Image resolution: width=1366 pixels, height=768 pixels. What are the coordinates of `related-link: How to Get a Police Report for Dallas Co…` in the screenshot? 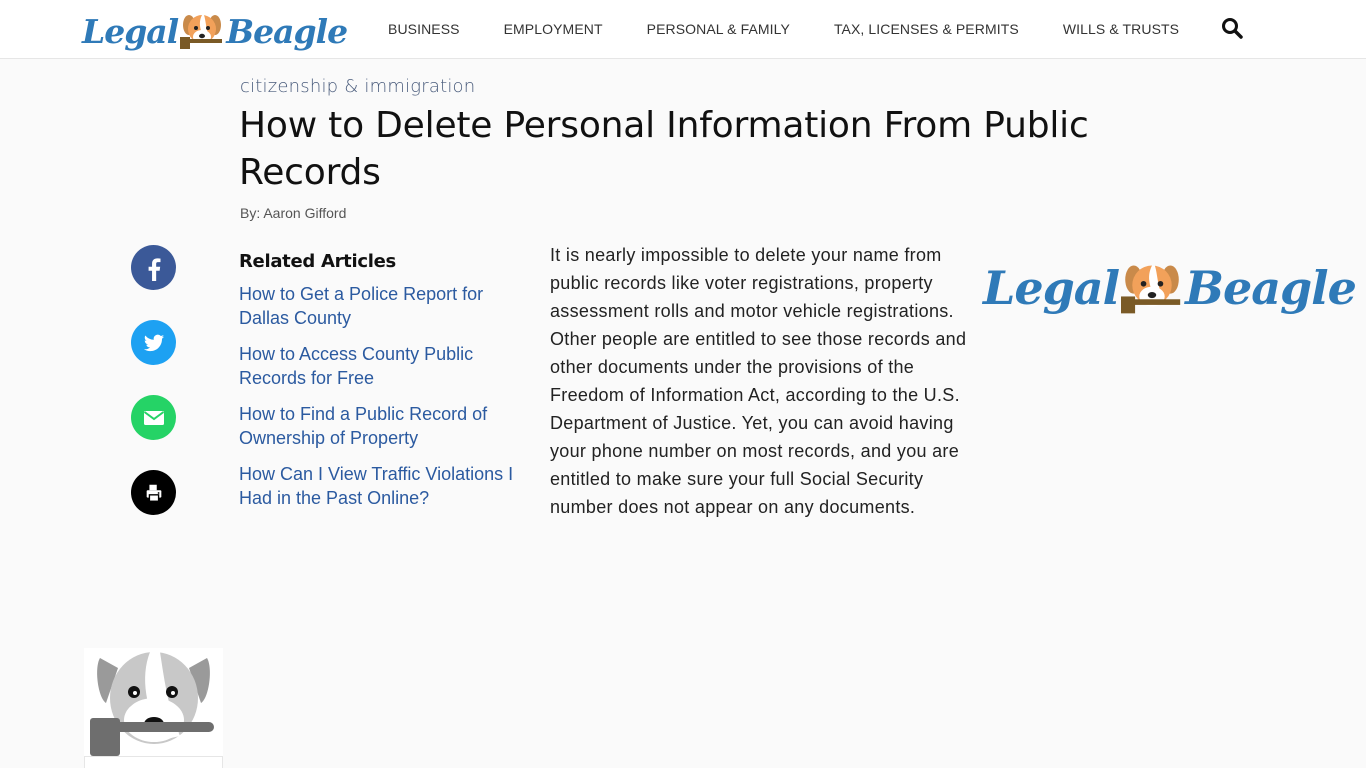 It's located at (384, 306).